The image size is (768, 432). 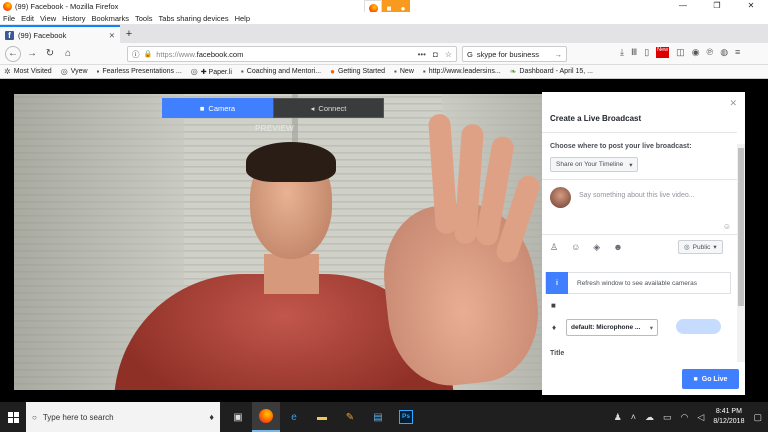 What do you see at coordinates (737, 52) in the screenshot?
I see `menu-icon: ≡` at bounding box center [737, 52].